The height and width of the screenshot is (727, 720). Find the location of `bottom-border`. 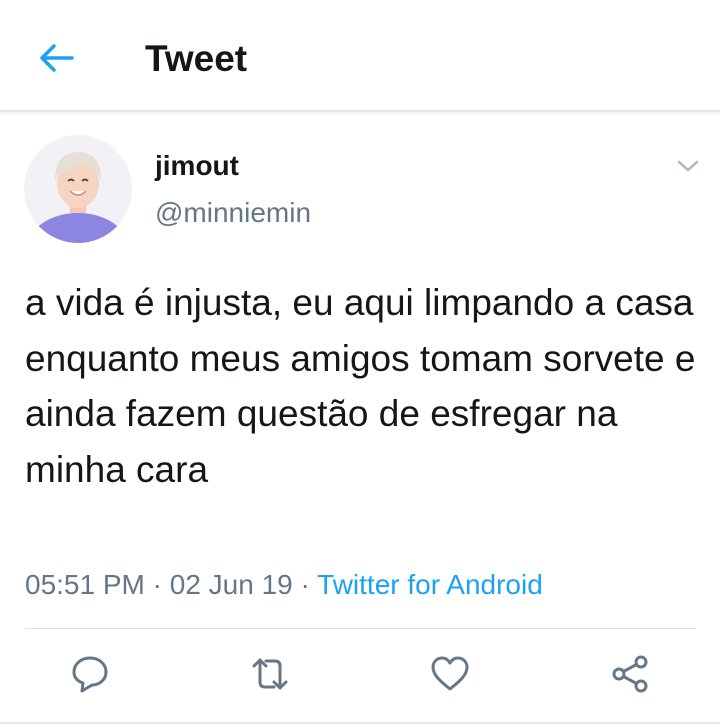

bottom-border is located at coordinates (360, 723).